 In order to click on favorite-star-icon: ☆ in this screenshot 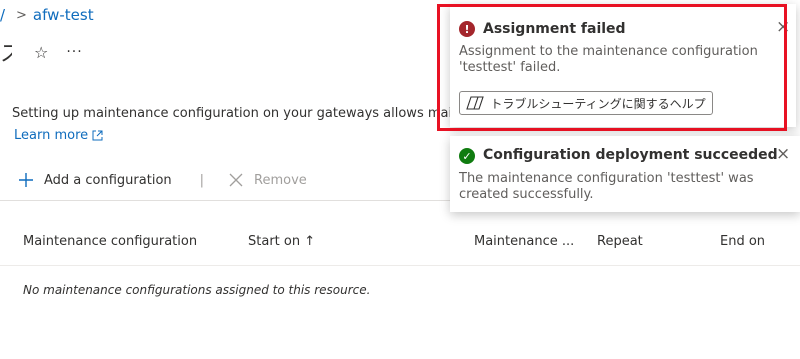, I will do `click(41, 52)`.